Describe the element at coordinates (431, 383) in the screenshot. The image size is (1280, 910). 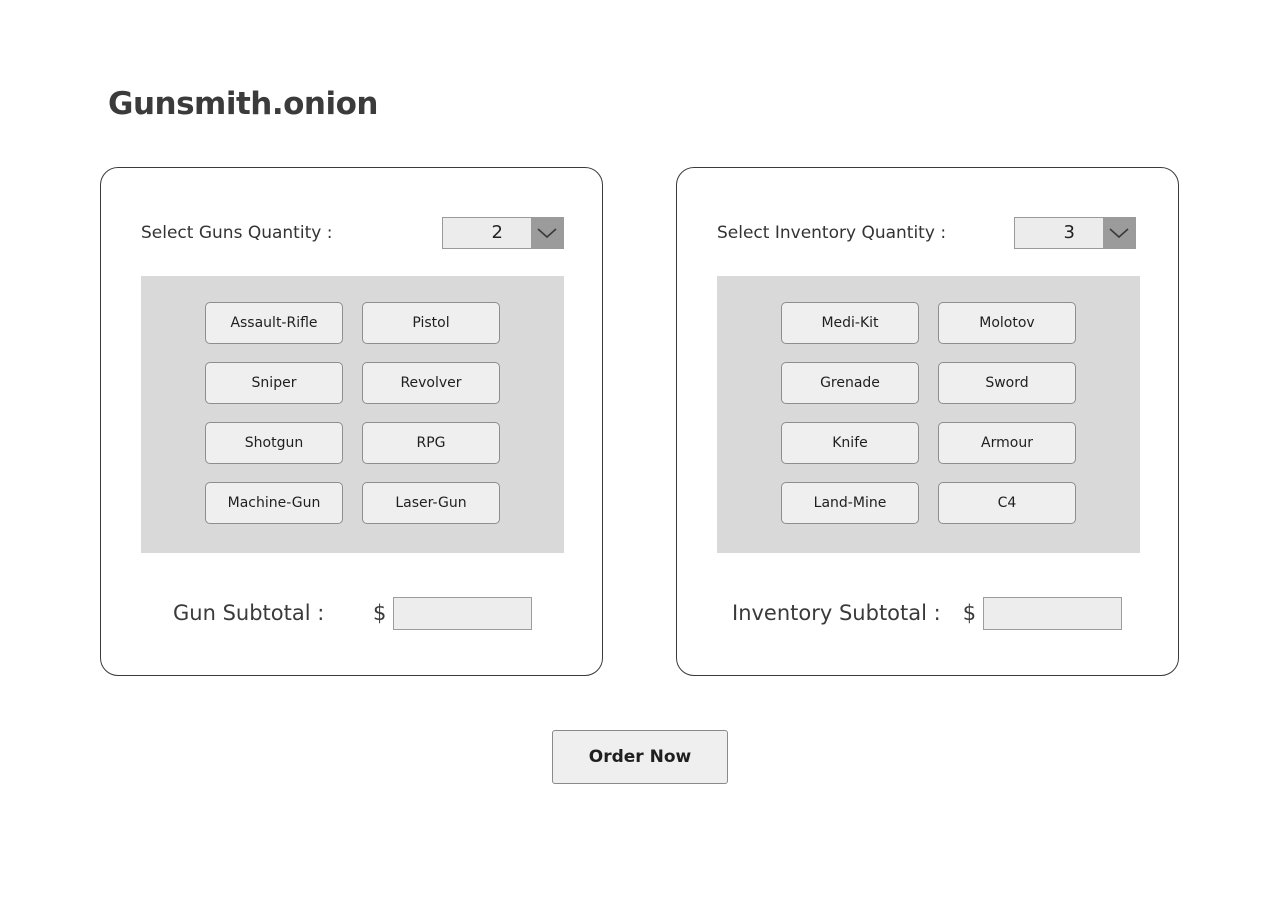
I see `gun-option-revolver: Revolver` at that location.